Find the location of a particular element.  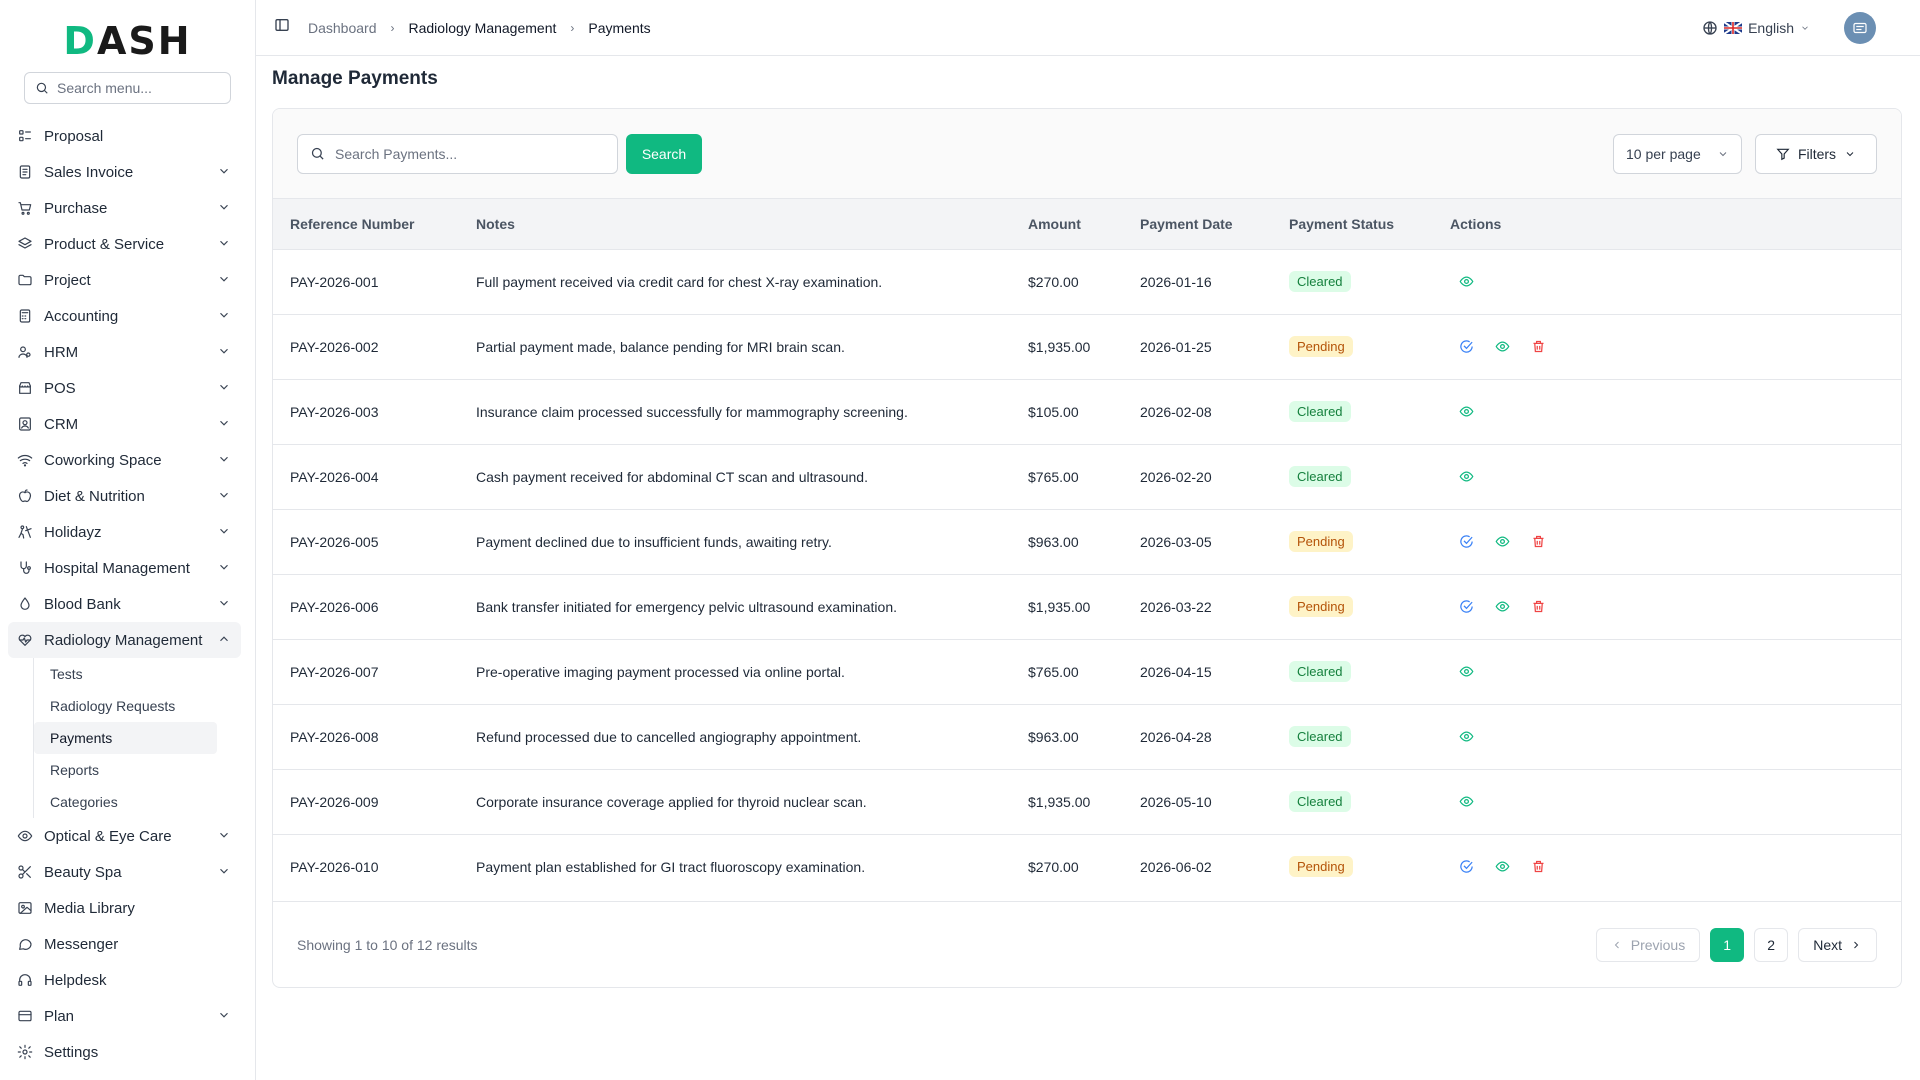

next-page-button: Next is located at coordinates (1837, 944).